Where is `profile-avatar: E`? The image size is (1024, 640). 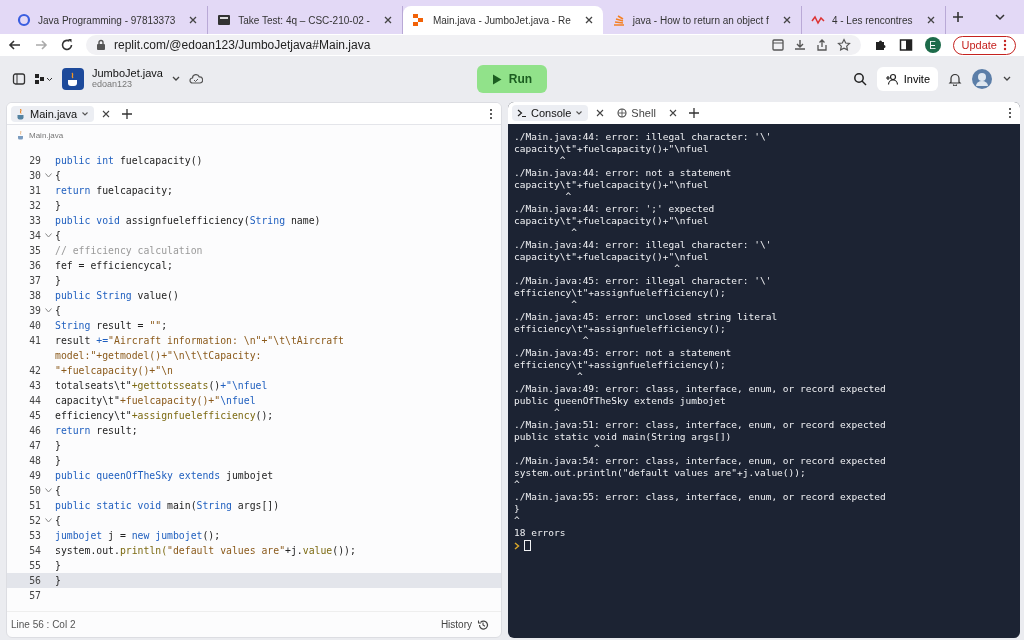
profile-avatar: E is located at coordinates (932, 45).